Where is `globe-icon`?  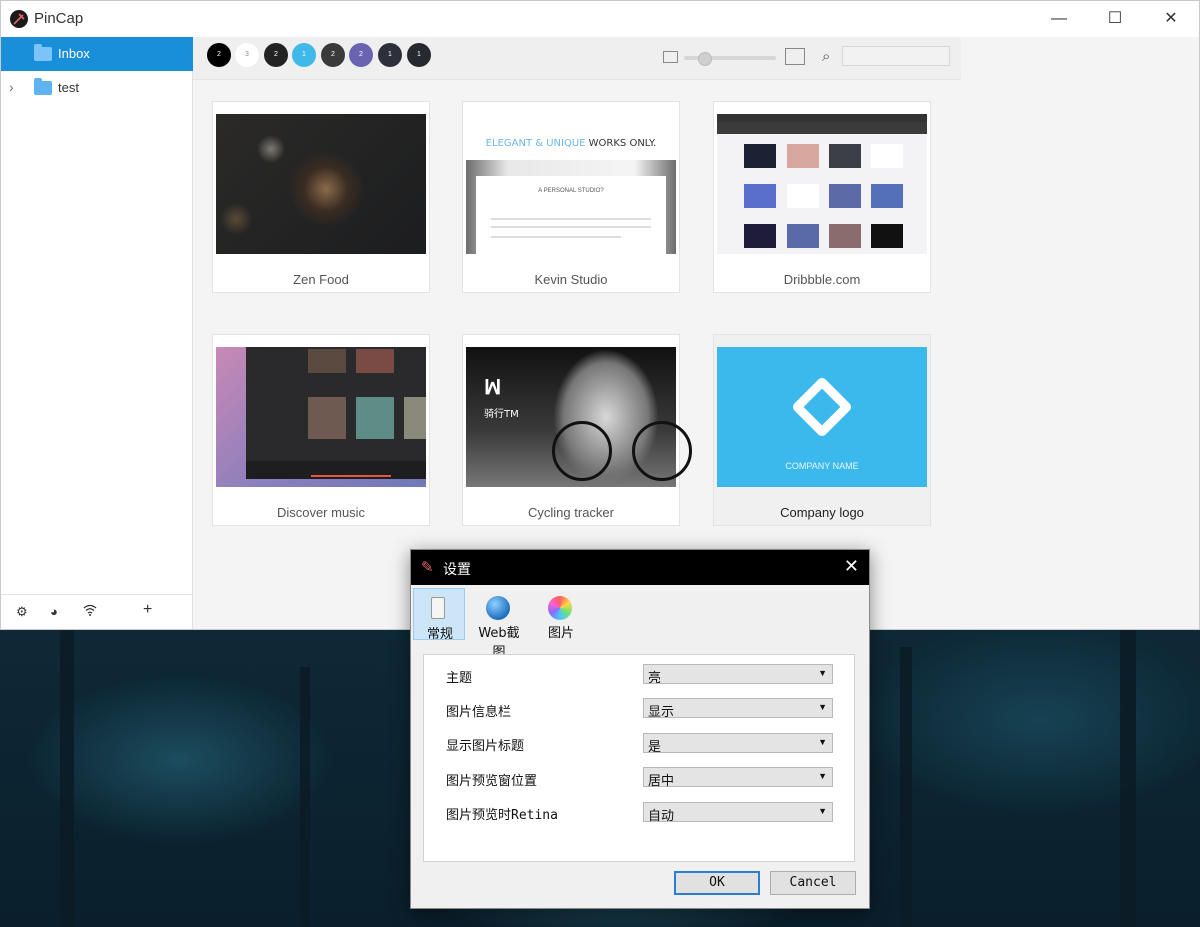 globe-icon is located at coordinates (498, 608).